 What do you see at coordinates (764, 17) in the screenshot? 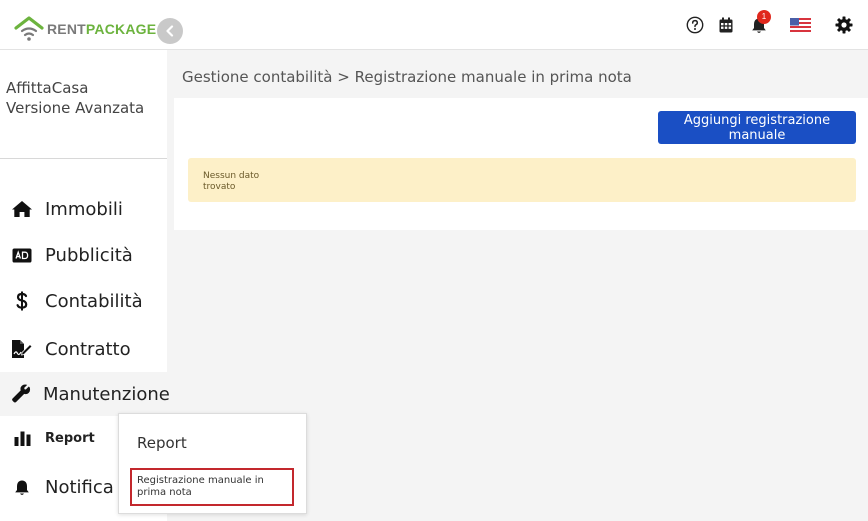
I see `notification-badge: 1` at bounding box center [764, 17].